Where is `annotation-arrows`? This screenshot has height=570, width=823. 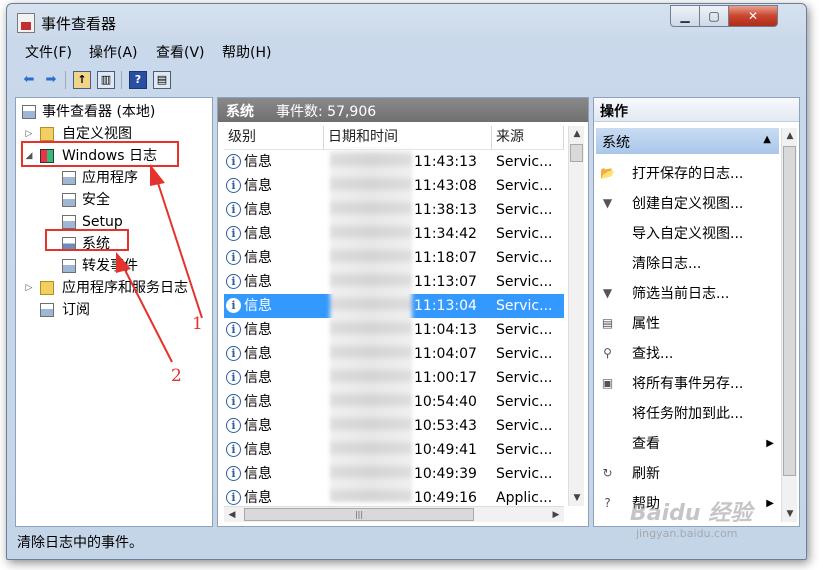
annotation-arrows is located at coordinates (159, 263).